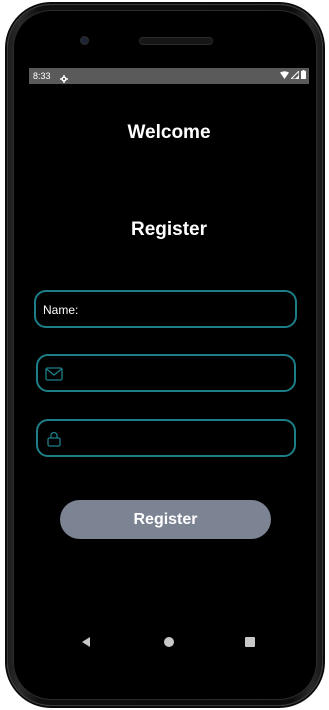  What do you see at coordinates (303, 76) in the screenshot?
I see `battery-icon` at bounding box center [303, 76].